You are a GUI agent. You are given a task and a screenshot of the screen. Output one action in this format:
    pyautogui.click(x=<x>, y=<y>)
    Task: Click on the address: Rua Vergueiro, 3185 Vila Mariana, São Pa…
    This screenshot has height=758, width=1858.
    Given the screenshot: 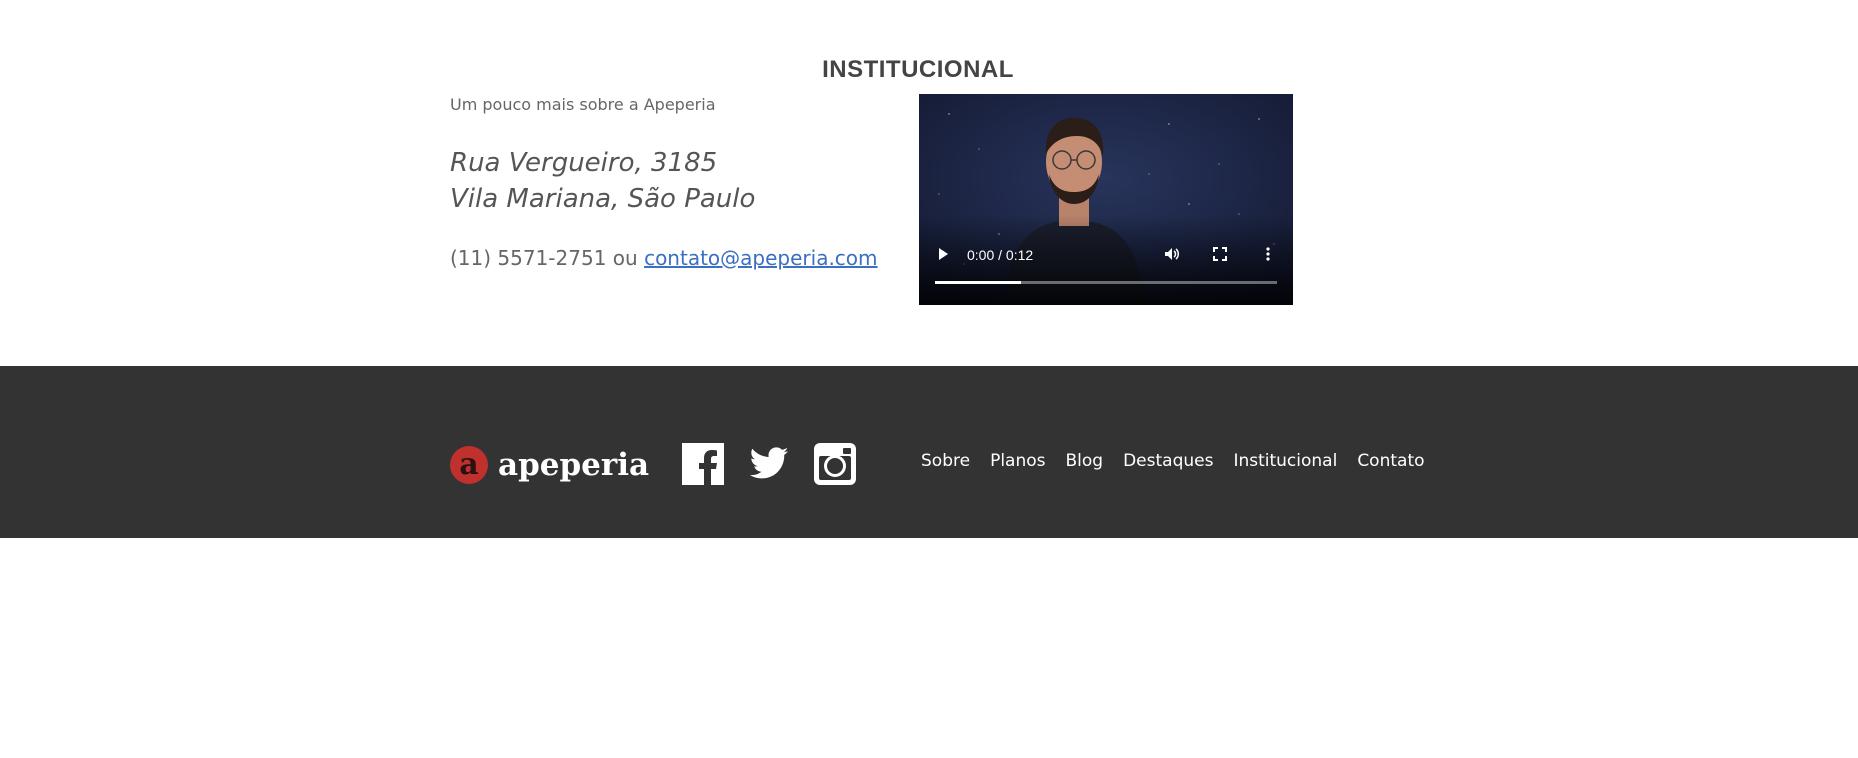 What is the action you would take?
    pyautogui.click(x=602, y=181)
    